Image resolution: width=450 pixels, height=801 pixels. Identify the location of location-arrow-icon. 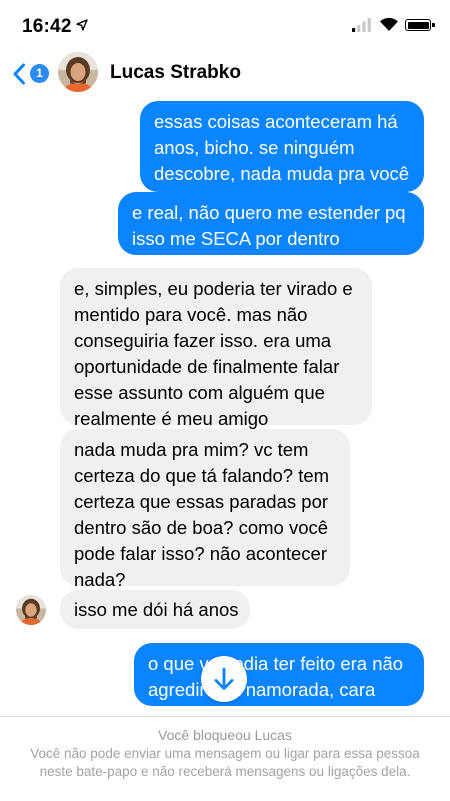
(82, 25).